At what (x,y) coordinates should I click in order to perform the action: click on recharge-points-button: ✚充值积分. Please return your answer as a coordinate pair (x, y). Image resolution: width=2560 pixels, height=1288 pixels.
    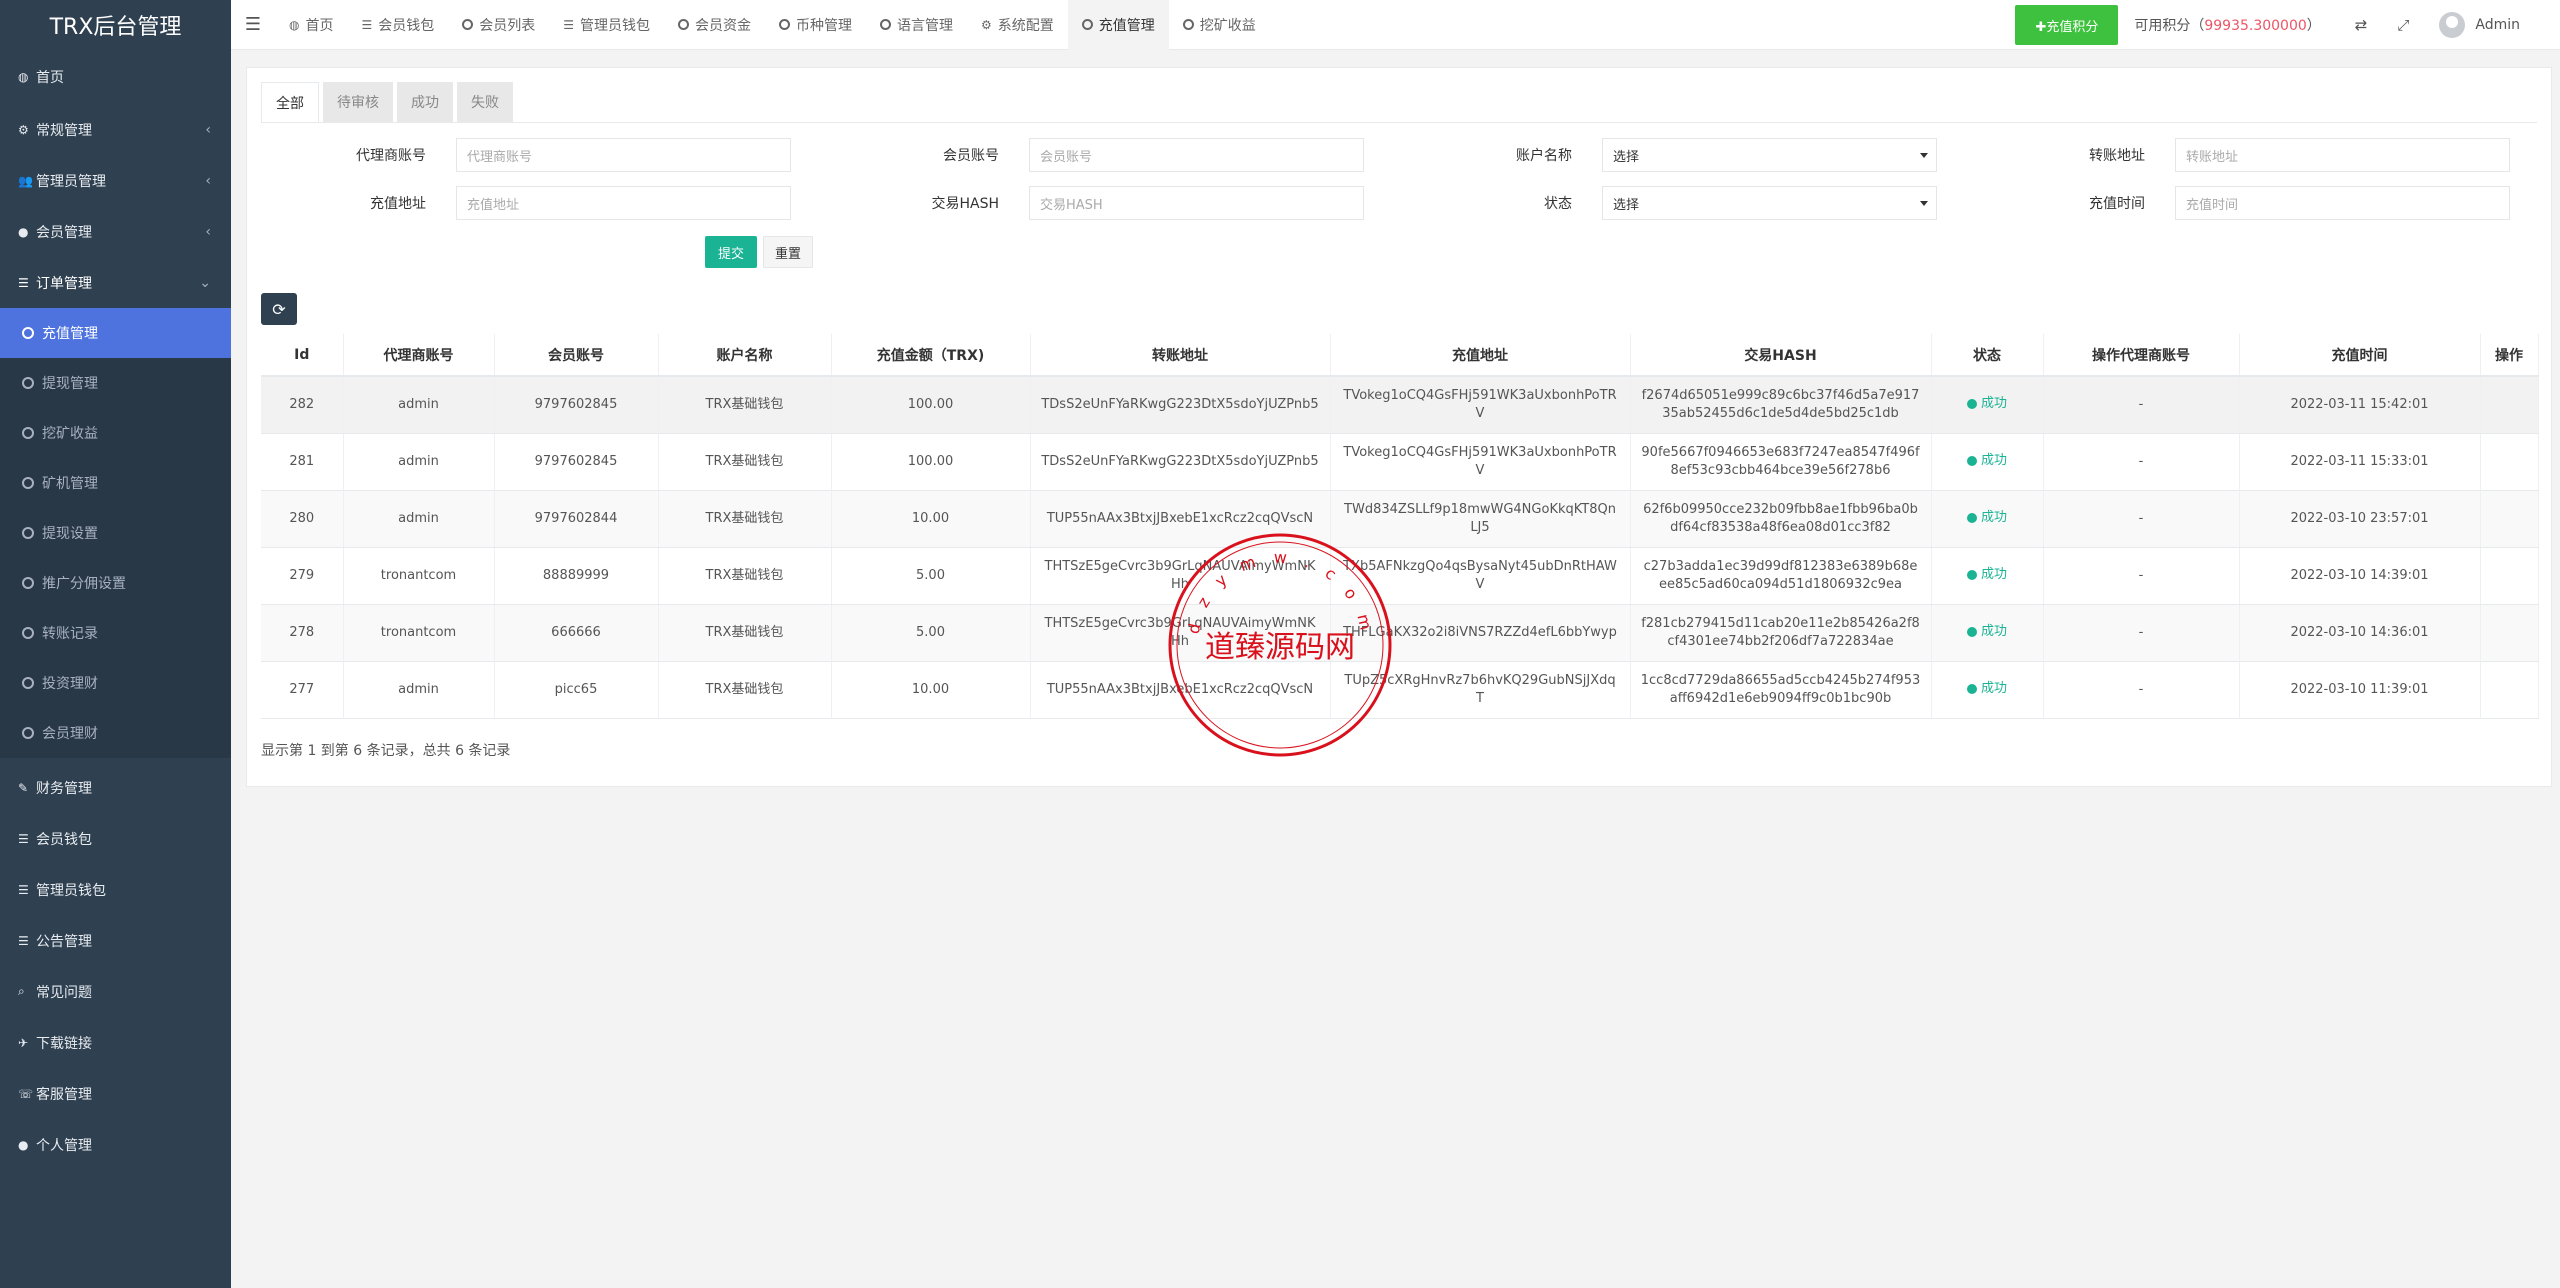
    Looking at the image, I should click on (2067, 25).